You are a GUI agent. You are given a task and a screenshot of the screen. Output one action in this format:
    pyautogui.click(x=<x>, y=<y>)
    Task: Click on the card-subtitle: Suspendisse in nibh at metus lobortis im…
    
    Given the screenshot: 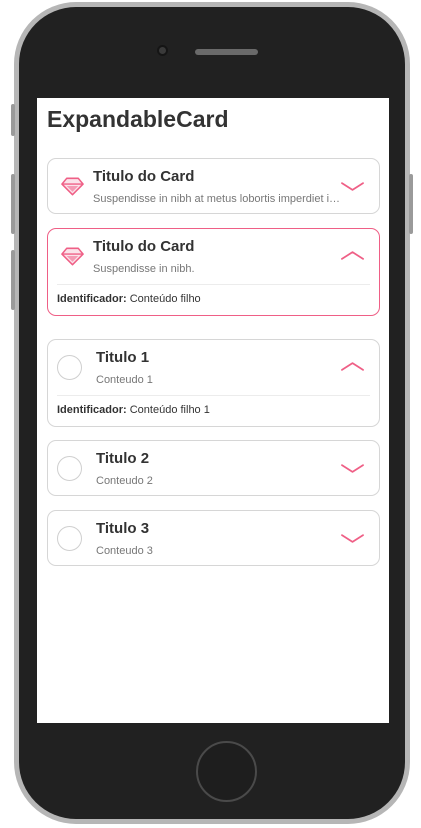 What is the action you would take?
    pyautogui.click(x=217, y=199)
    